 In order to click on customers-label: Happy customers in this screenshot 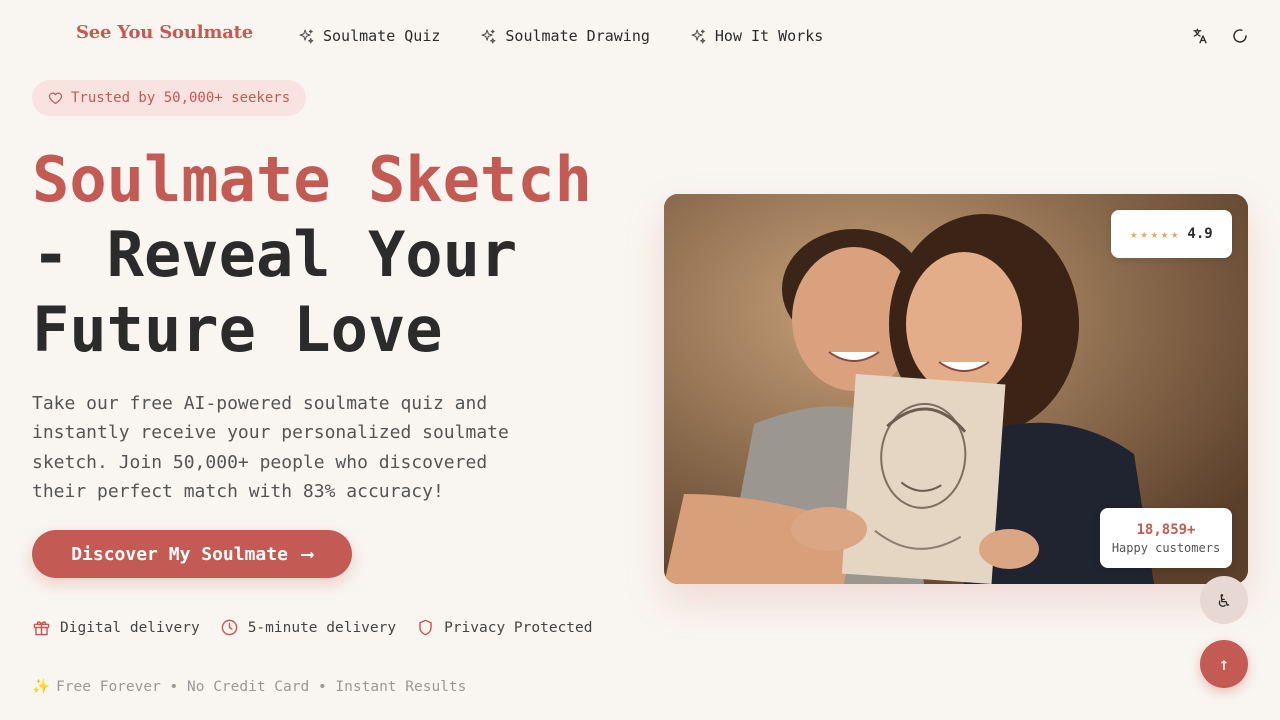, I will do `click(1166, 547)`.